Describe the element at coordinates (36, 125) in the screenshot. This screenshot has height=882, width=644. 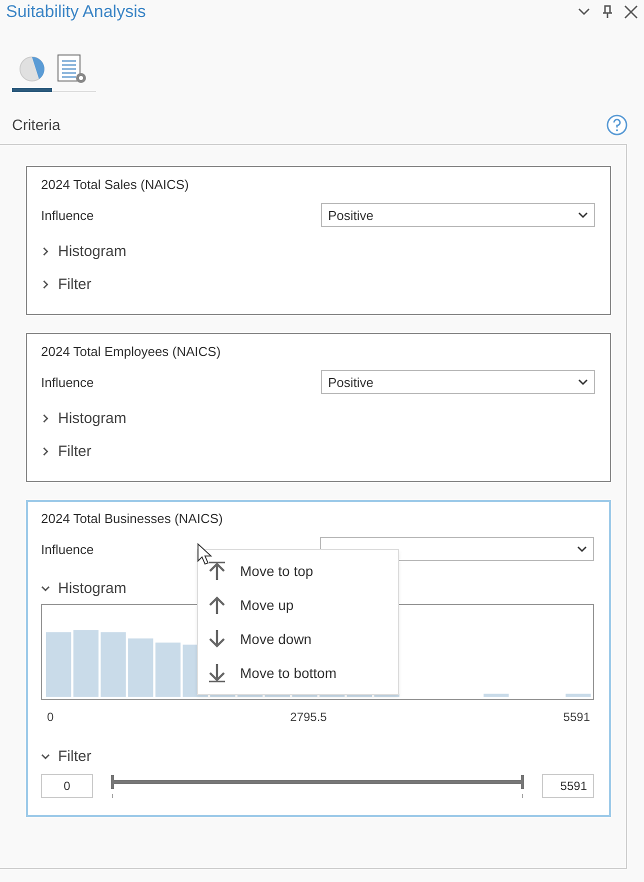
I see `section-title: Criteria` at that location.